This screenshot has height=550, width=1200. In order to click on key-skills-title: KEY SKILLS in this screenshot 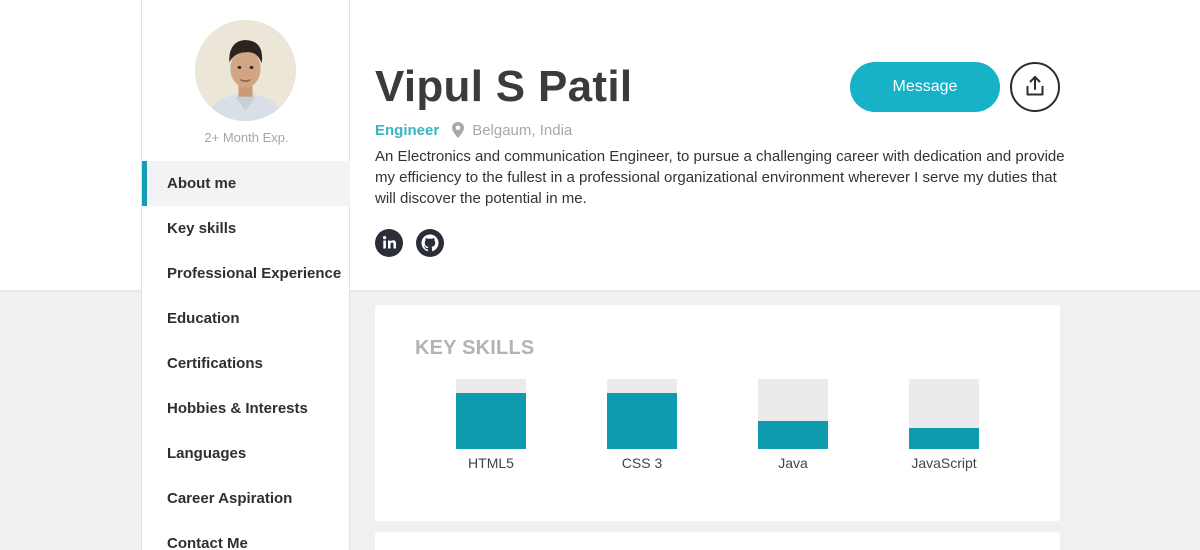, I will do `click(475, 348)`.